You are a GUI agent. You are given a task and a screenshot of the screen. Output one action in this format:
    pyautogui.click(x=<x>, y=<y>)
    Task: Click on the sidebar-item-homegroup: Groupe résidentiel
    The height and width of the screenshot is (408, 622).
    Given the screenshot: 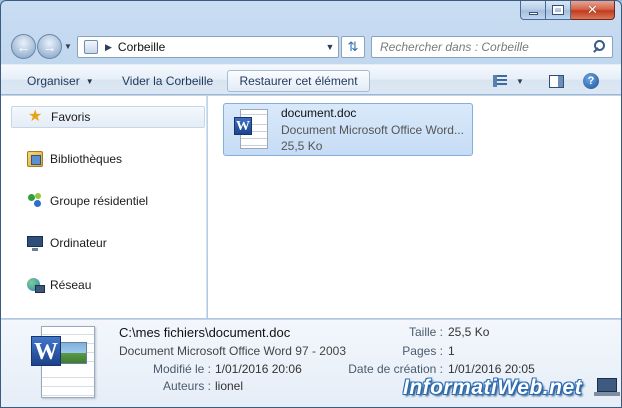 What is the action you would take?
    pyautogui.click(x=108, y=201)
    